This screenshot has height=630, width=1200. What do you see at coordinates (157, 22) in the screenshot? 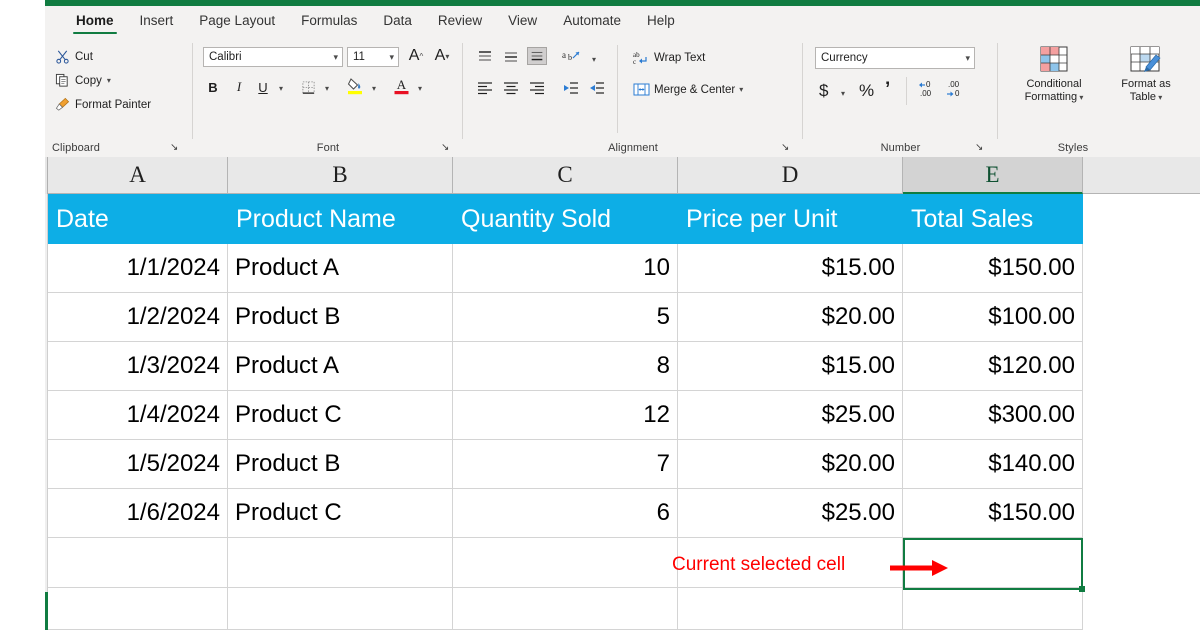
I see `tab-insert: Insert` at bounding box center [157, 22].